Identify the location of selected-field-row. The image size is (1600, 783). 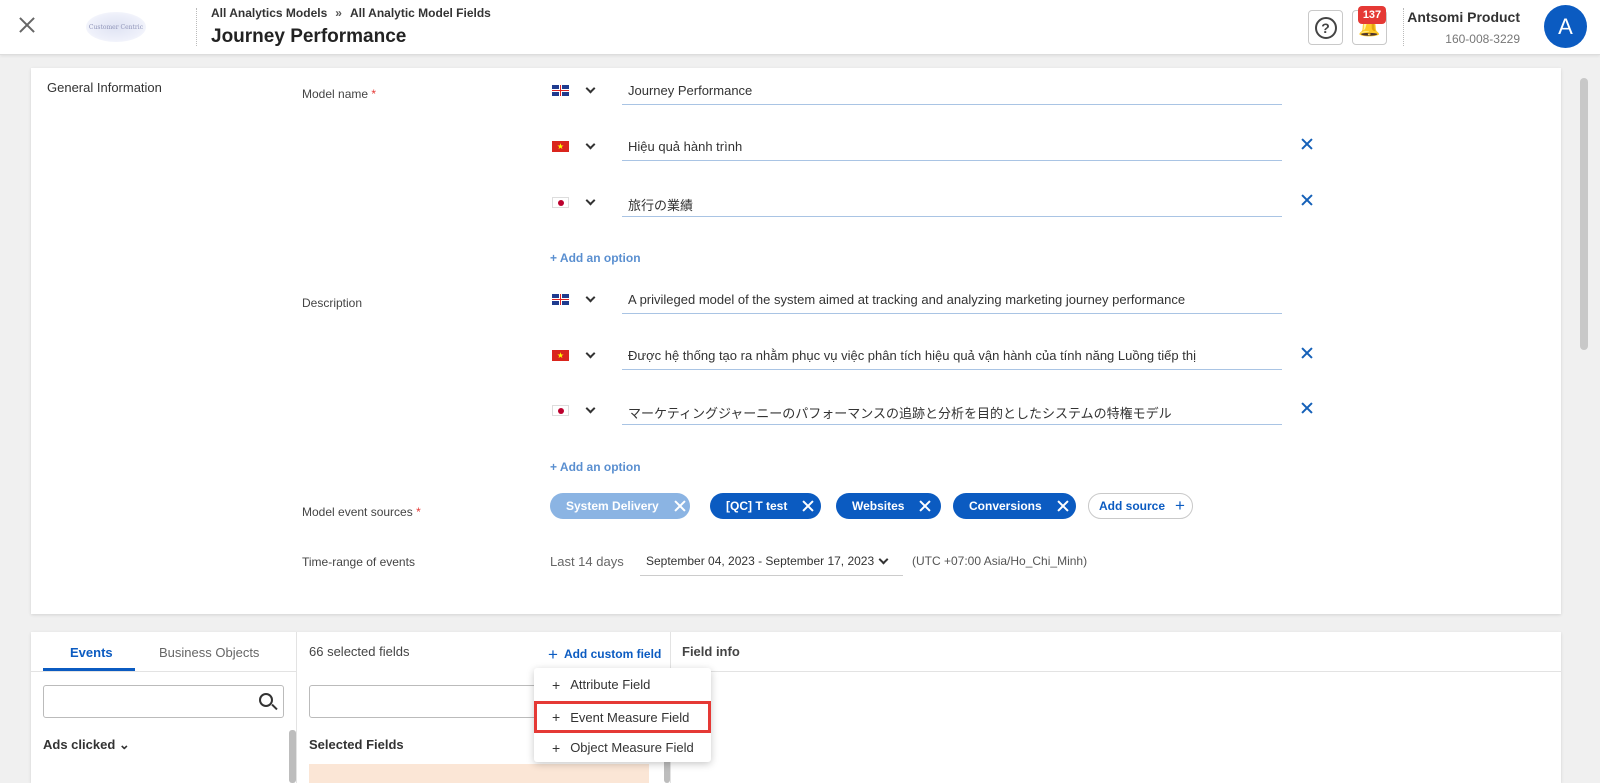
(479, 773).